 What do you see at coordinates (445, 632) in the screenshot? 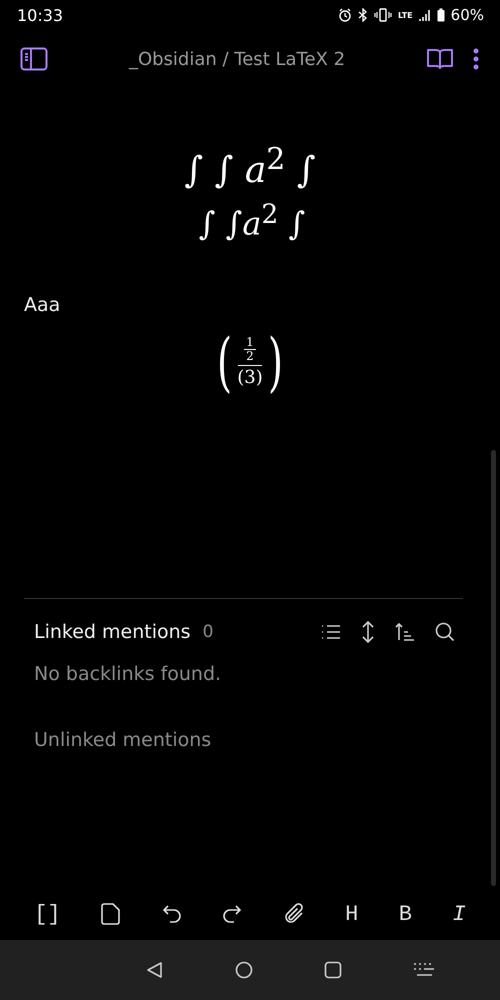
I see `search-icon` at bounding box center [445, 632].